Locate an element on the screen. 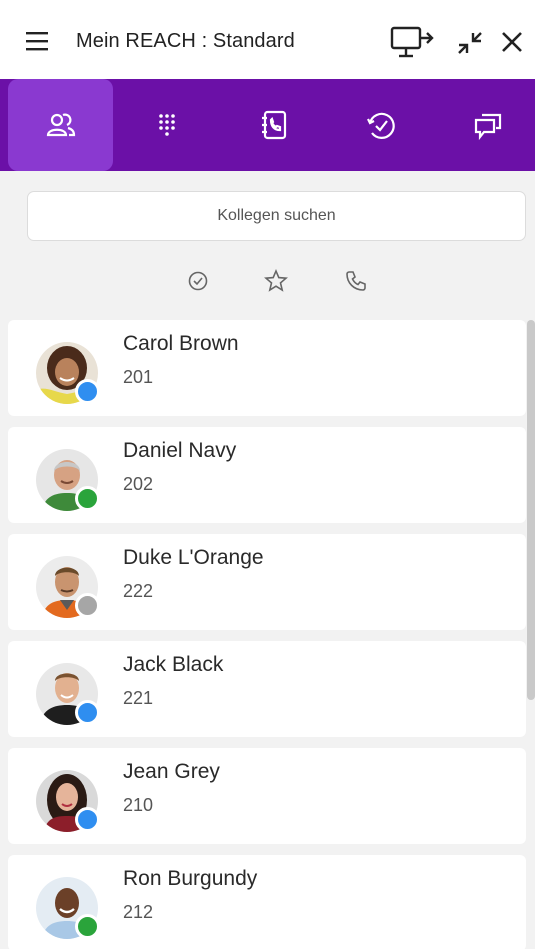 The image size is (535, 949). tab-contacts is located at coordinates (60, 125).